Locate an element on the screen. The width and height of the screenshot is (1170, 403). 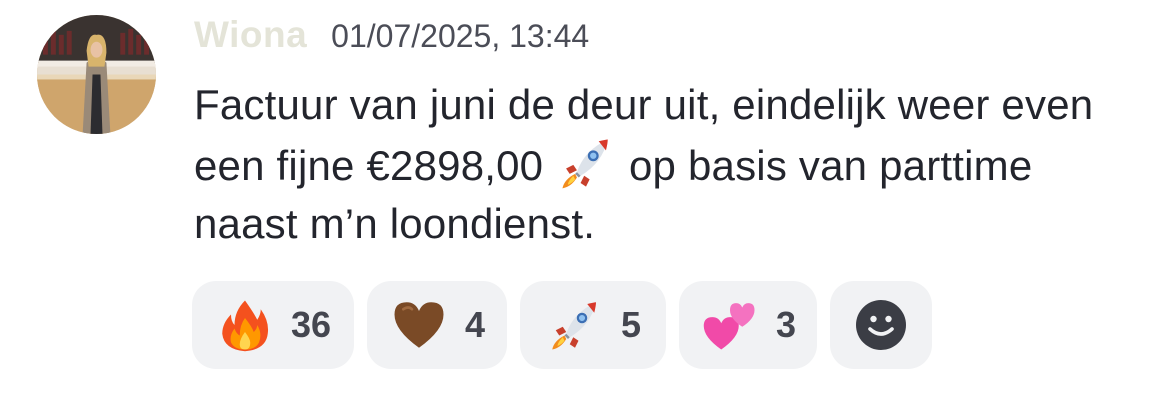
reaction-count: 4 is located at coordinates (475, 324).